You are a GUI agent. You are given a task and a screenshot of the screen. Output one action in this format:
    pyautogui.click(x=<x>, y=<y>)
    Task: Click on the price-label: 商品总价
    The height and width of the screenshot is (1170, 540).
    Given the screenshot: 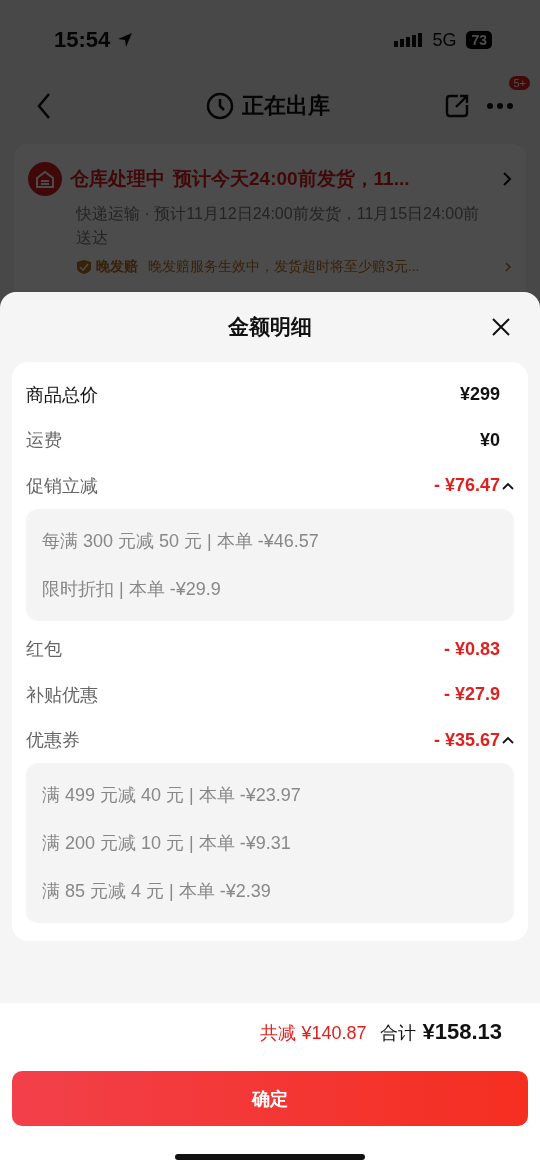 What is the action you would take?
    pyautogui.click(x=62, y=395)
    